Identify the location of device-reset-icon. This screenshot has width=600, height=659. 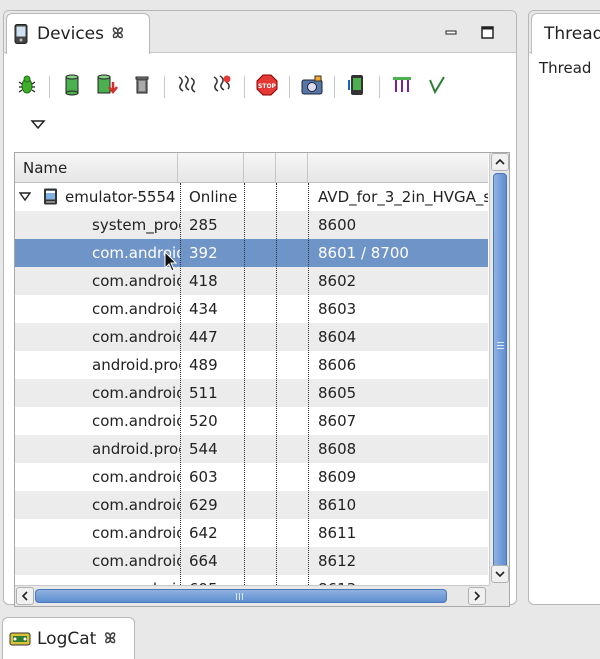
(357, 87).